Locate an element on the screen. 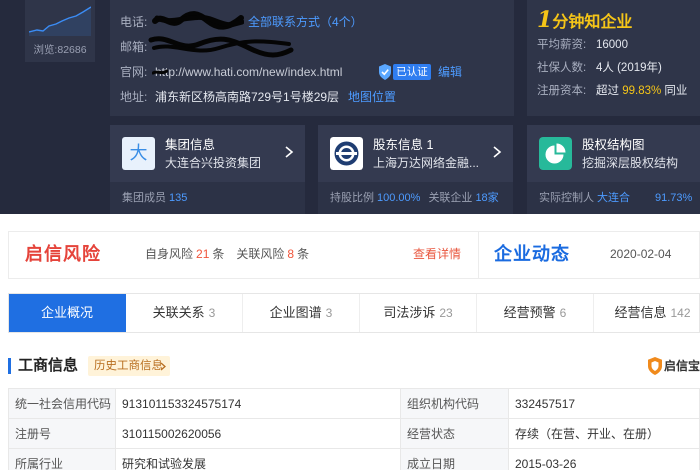 This screenshot has height=470, width=700. brand-name: 启信宝 is located at coordinates (682, 366).